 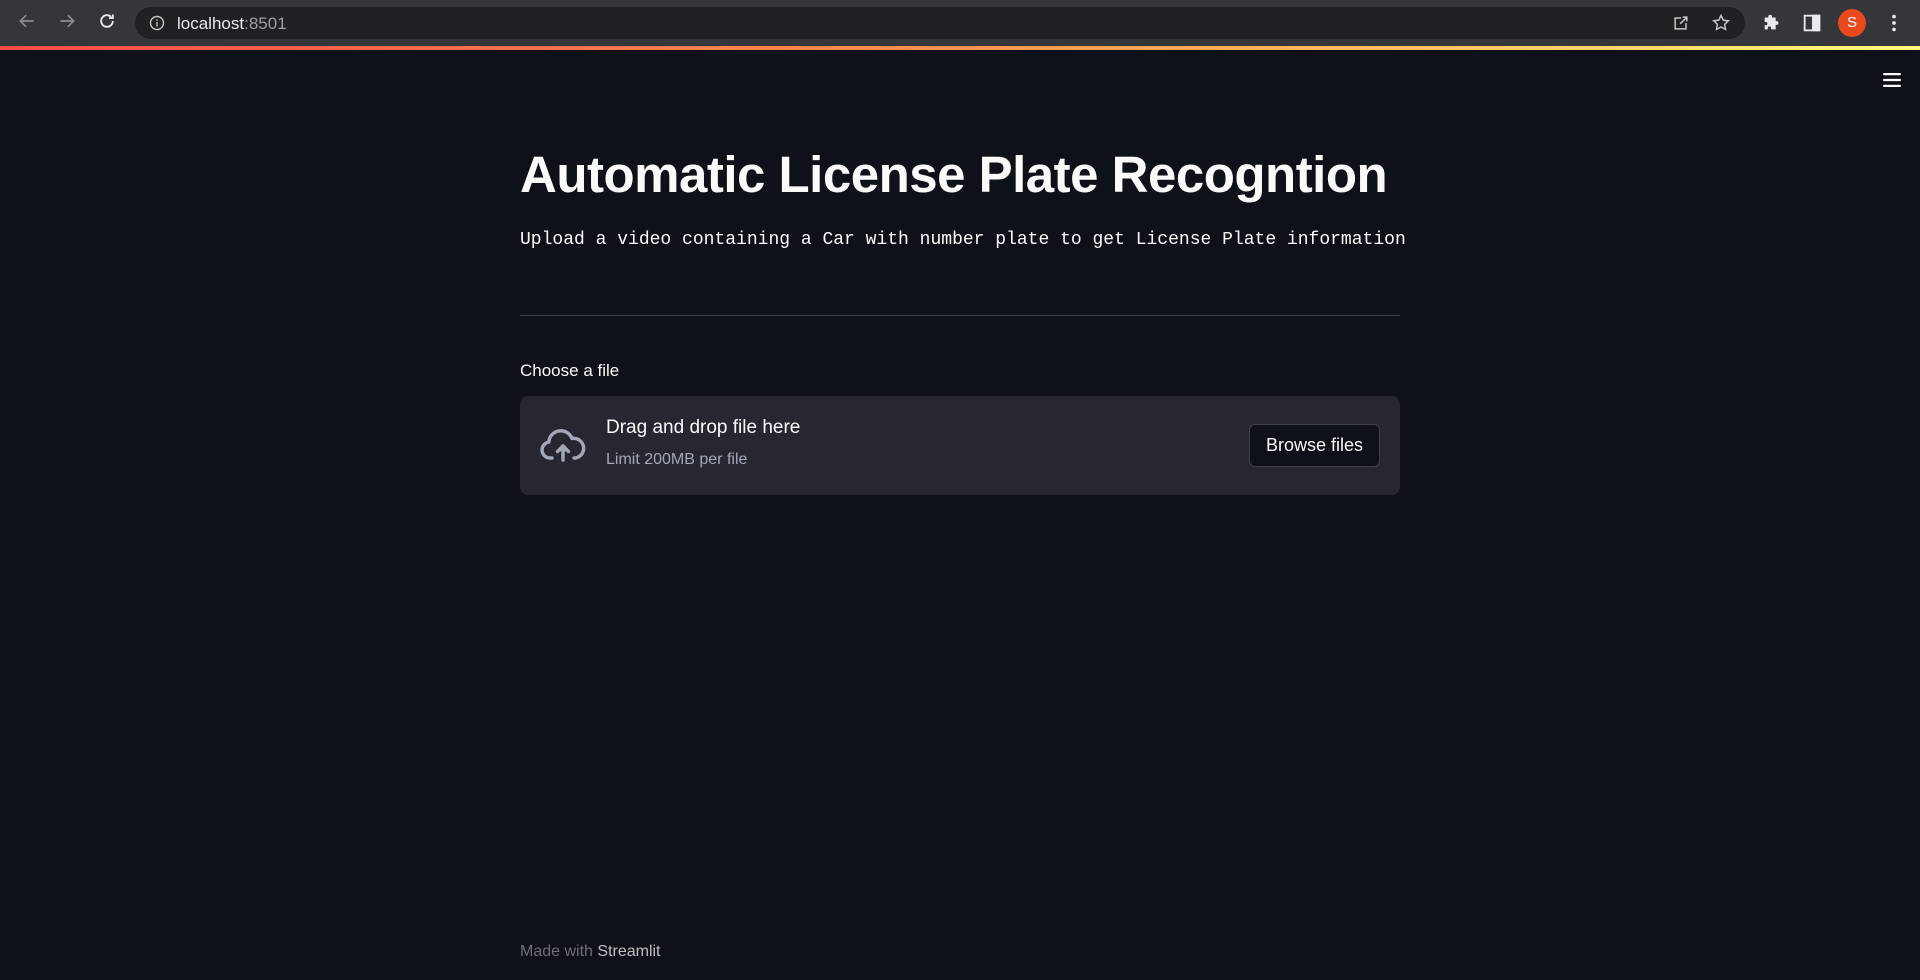 I want to click on footer: Made with Streamlit, so click(x=590, y=952).